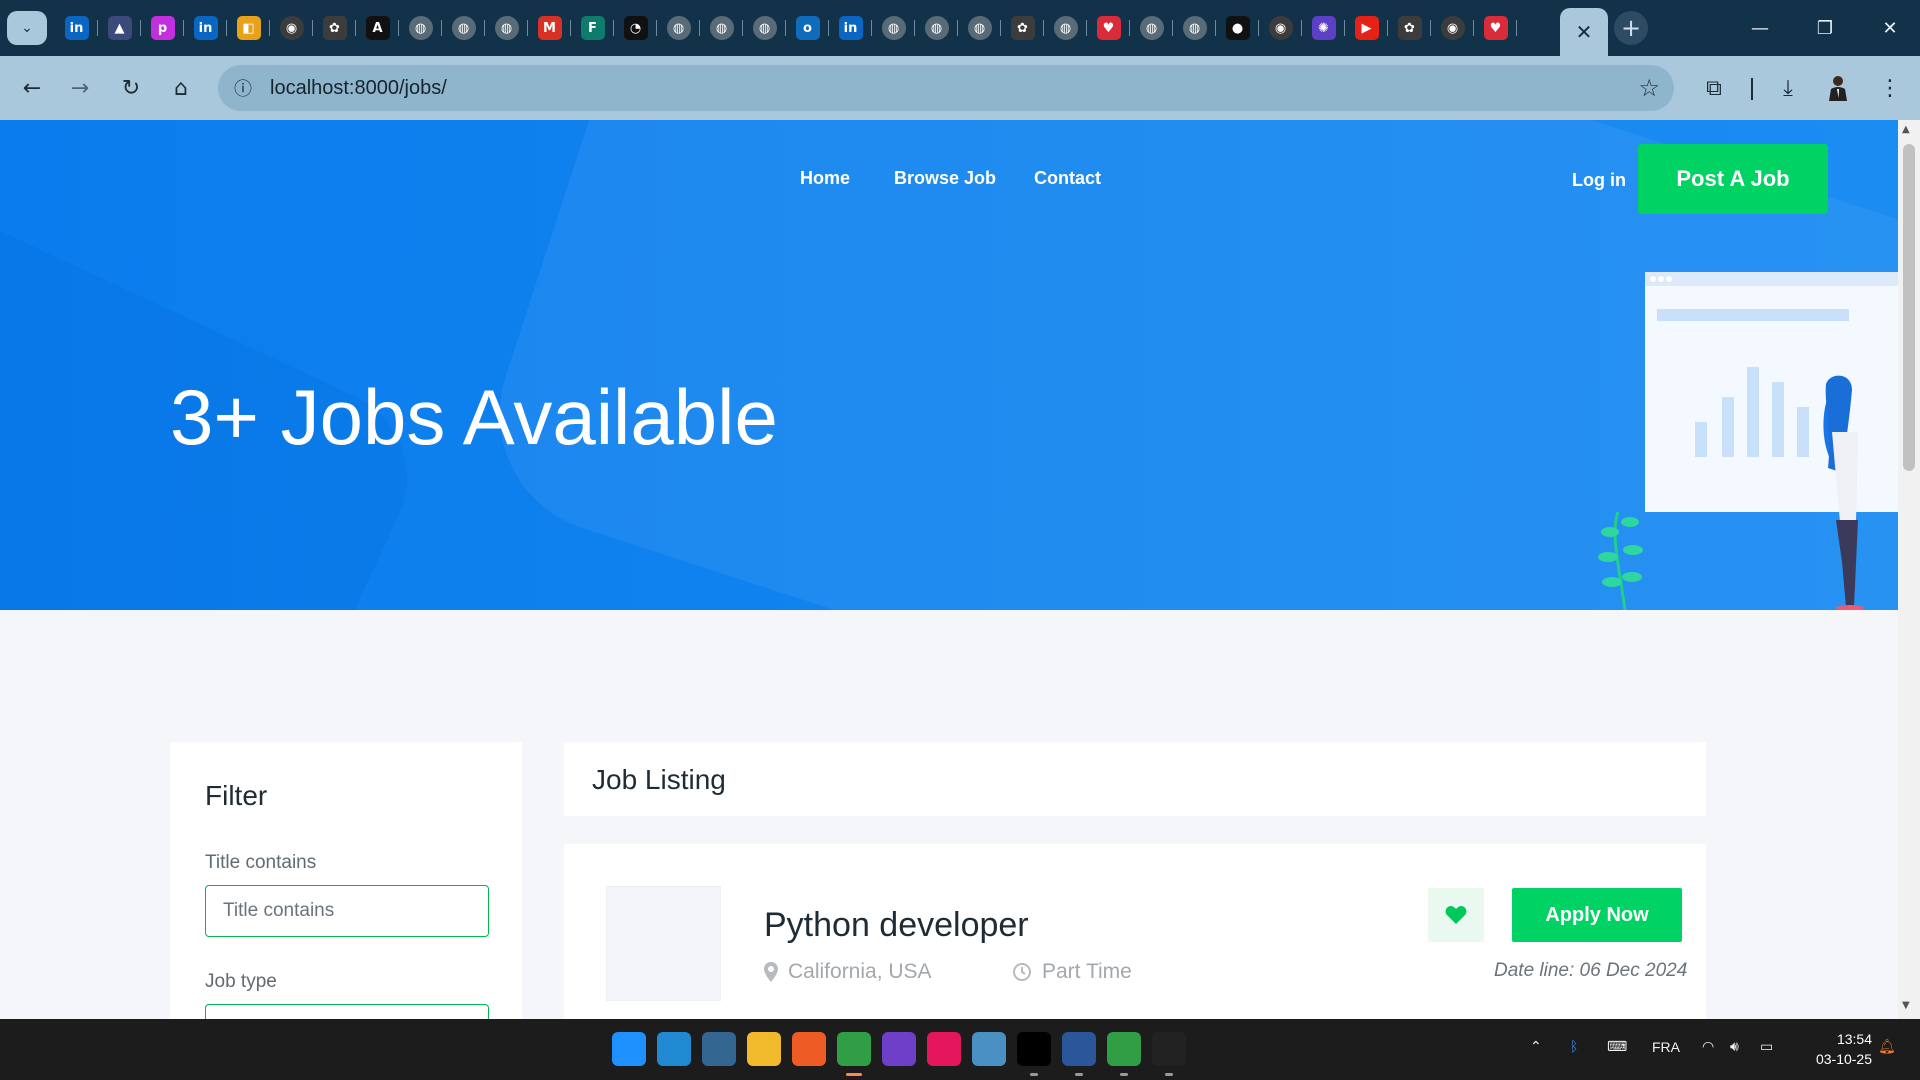 The height and width of the screenshot is (1080, 1920). I want to click on pinned-tab: ▶, so click(1366, 28).